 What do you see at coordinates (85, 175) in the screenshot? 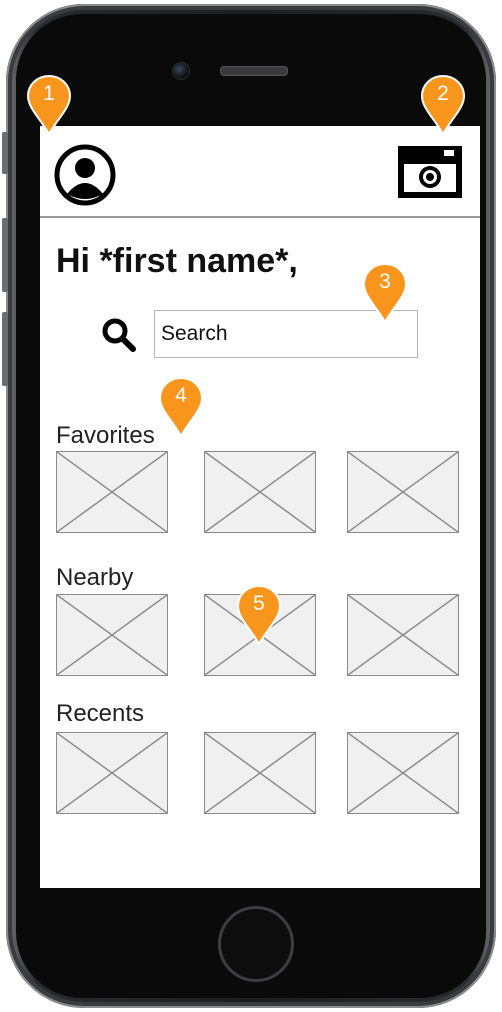
I see `user-avatar-icon` at bounding box center [85, 175].